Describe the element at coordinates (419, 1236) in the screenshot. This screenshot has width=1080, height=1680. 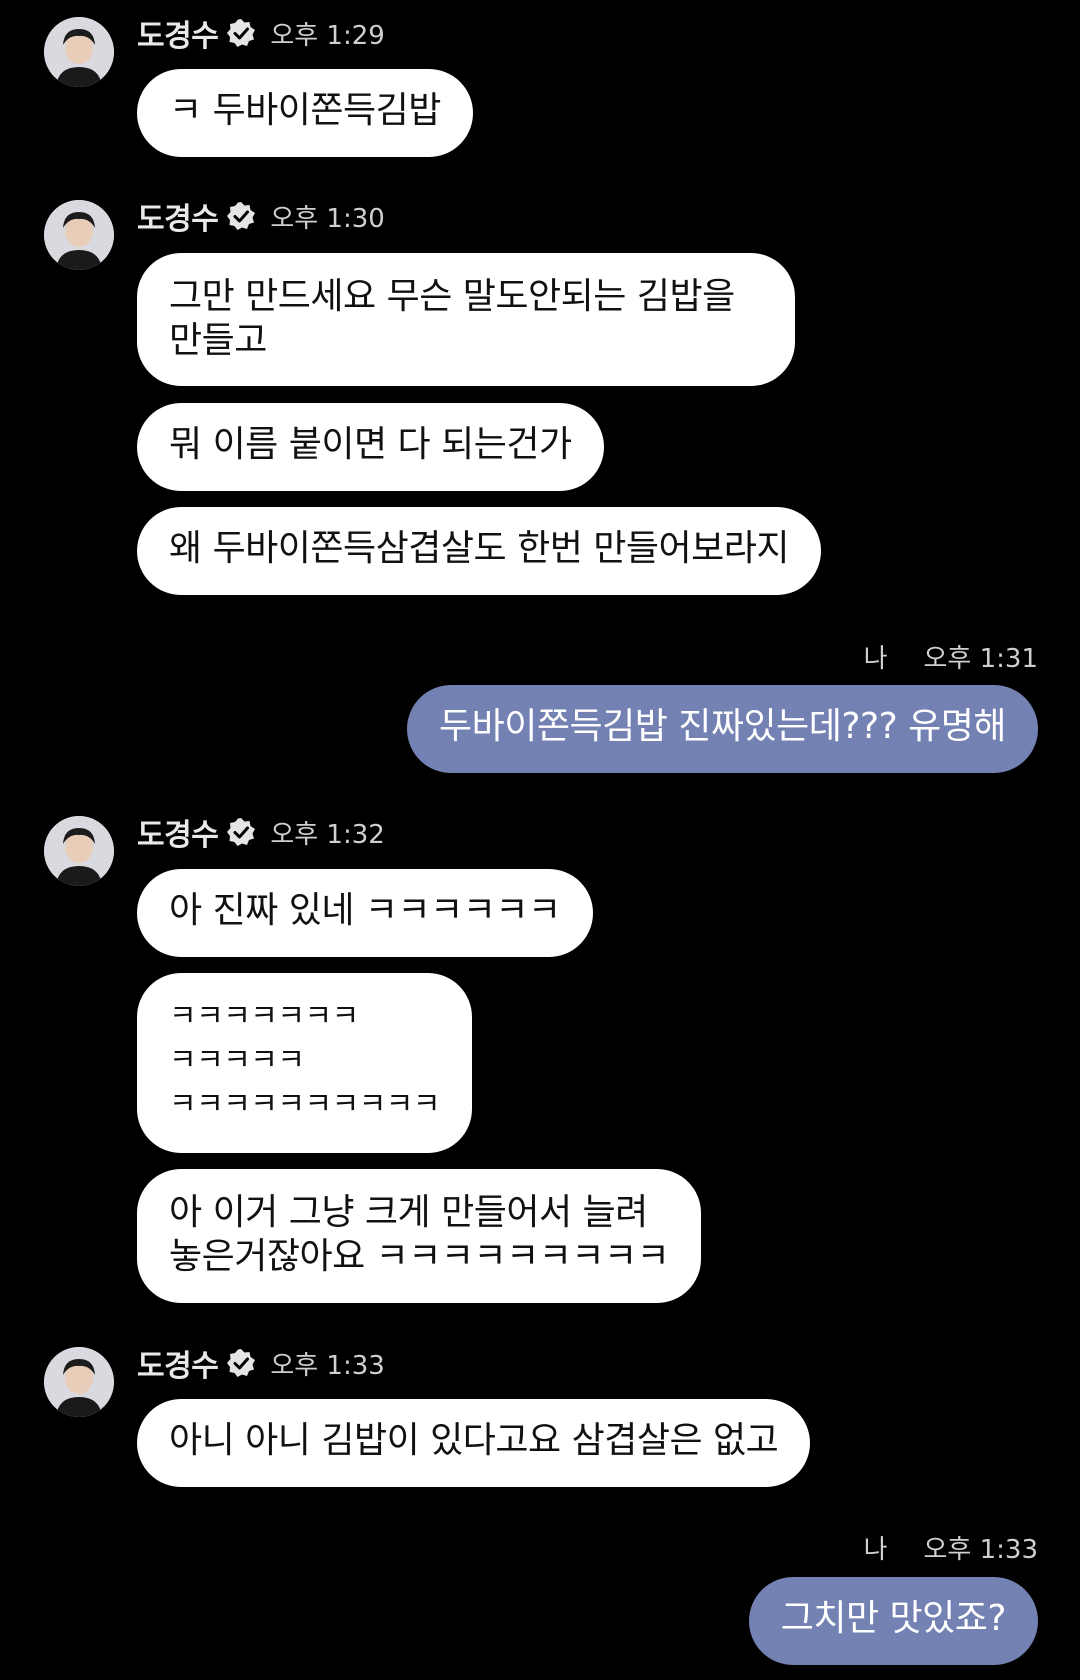
I see `message-bubble: 아 이거 그냥 크게 만들어서 늘려 놓은거잖아요 ㅋㅋㅋㅋㅋㅋㅋㅋㅋ` at that location.